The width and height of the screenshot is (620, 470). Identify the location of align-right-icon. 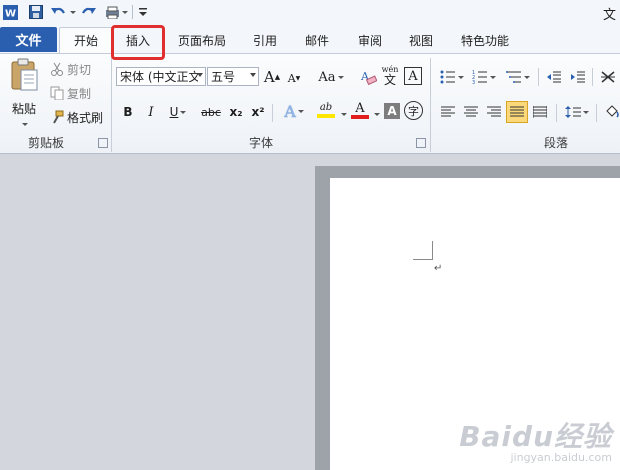
(494, 112).